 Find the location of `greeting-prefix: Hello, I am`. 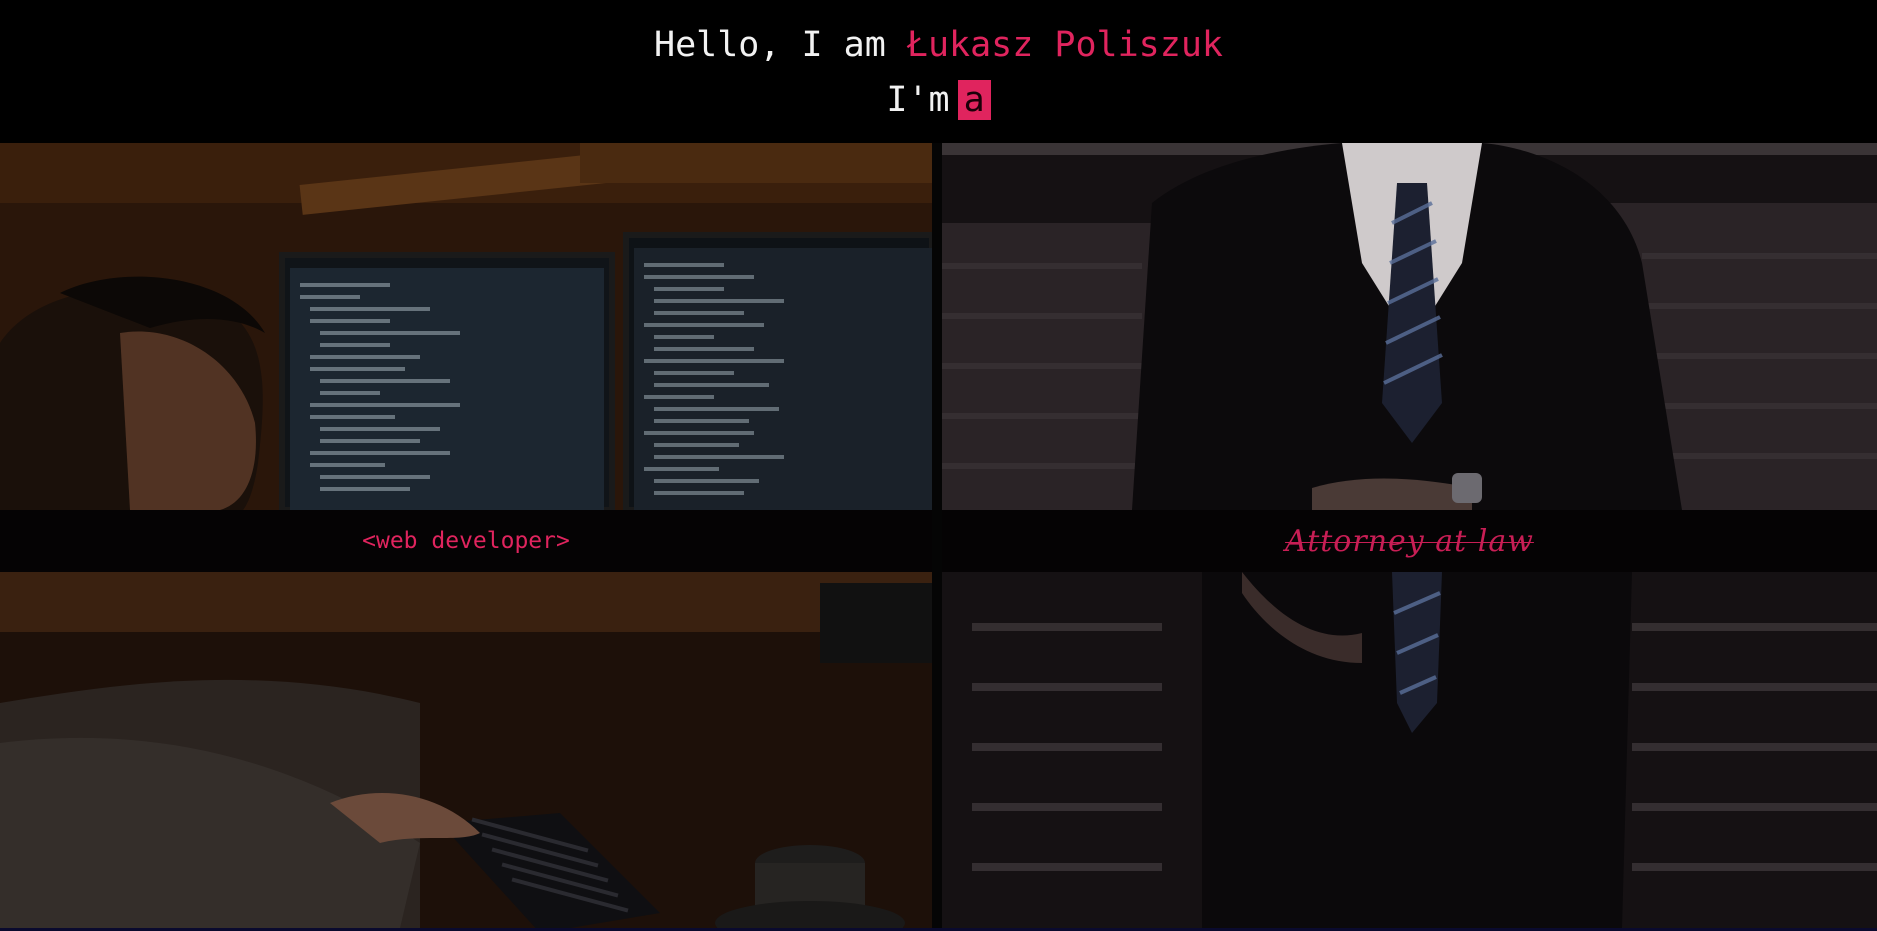

greeting-prefix: Hello, I am is located at coordinates (780, 45).